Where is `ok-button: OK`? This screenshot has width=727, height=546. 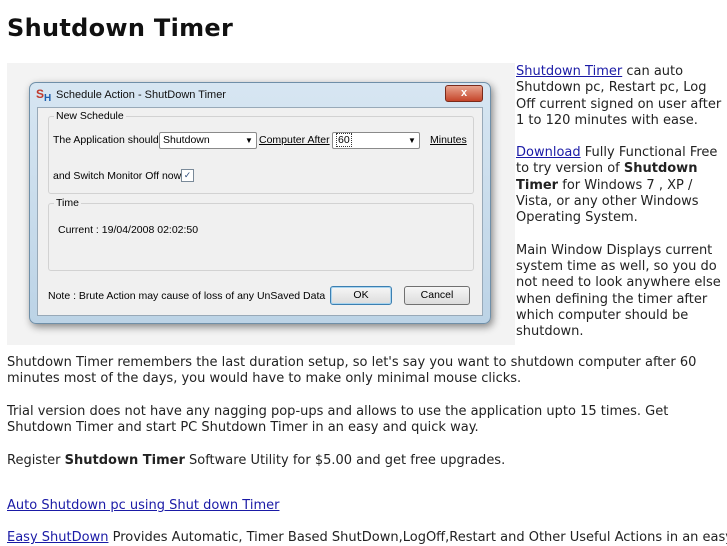 ok-button: OK is located at coordinates (361, 295).